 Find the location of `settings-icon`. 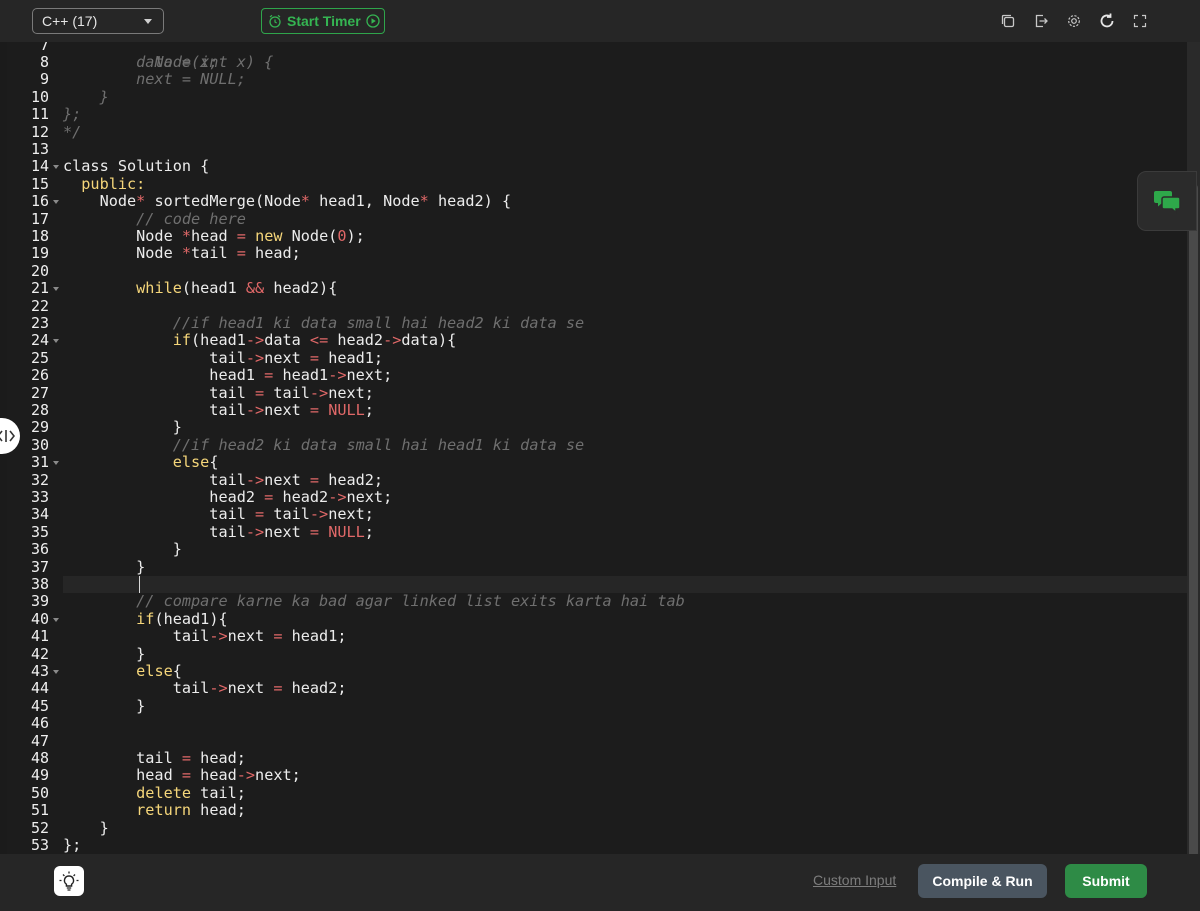

settings-icon is located at coordinates (1074, 21).